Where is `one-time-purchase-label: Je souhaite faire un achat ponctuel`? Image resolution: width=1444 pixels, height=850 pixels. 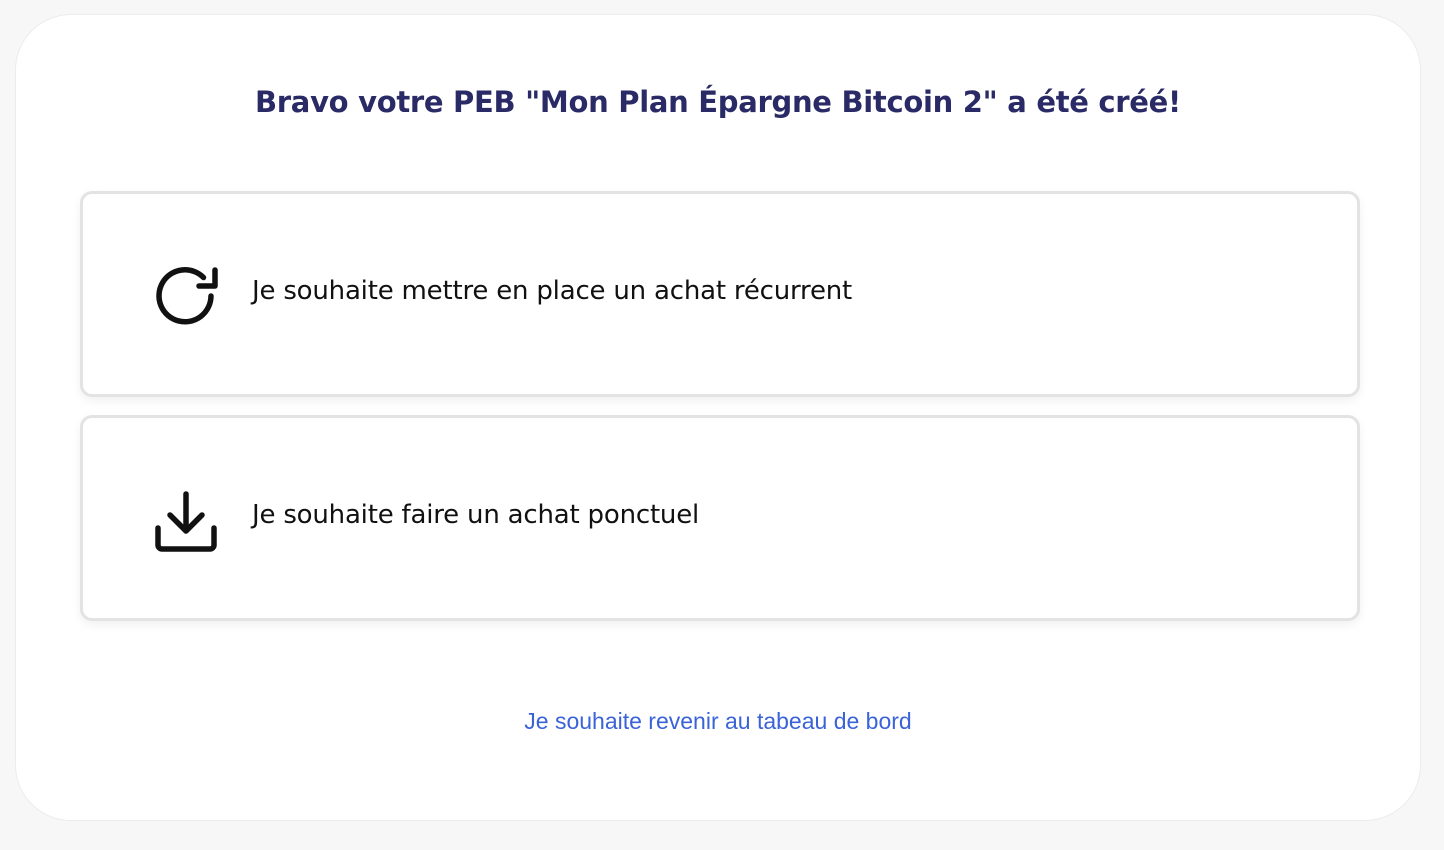
one-time-purchase-label: Je souhaite faire un achat ponctuel is located at coordinates (476, 515).